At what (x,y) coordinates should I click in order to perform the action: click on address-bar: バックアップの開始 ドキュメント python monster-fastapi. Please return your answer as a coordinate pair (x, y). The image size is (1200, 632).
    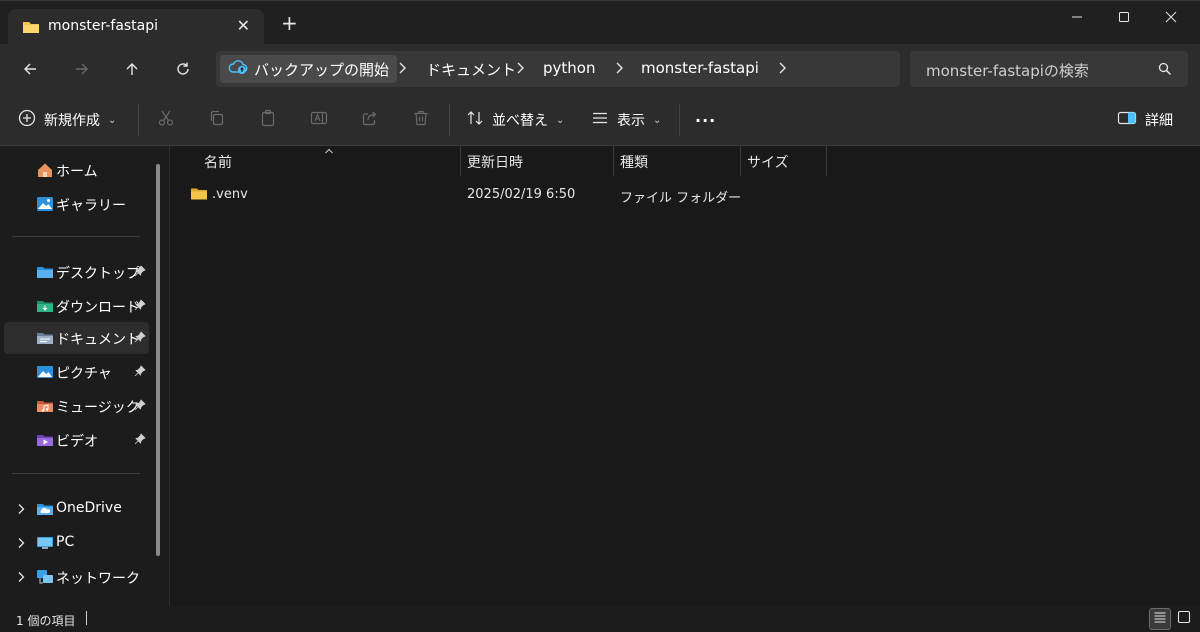
    Looking at the image, I should click on (558, 69).